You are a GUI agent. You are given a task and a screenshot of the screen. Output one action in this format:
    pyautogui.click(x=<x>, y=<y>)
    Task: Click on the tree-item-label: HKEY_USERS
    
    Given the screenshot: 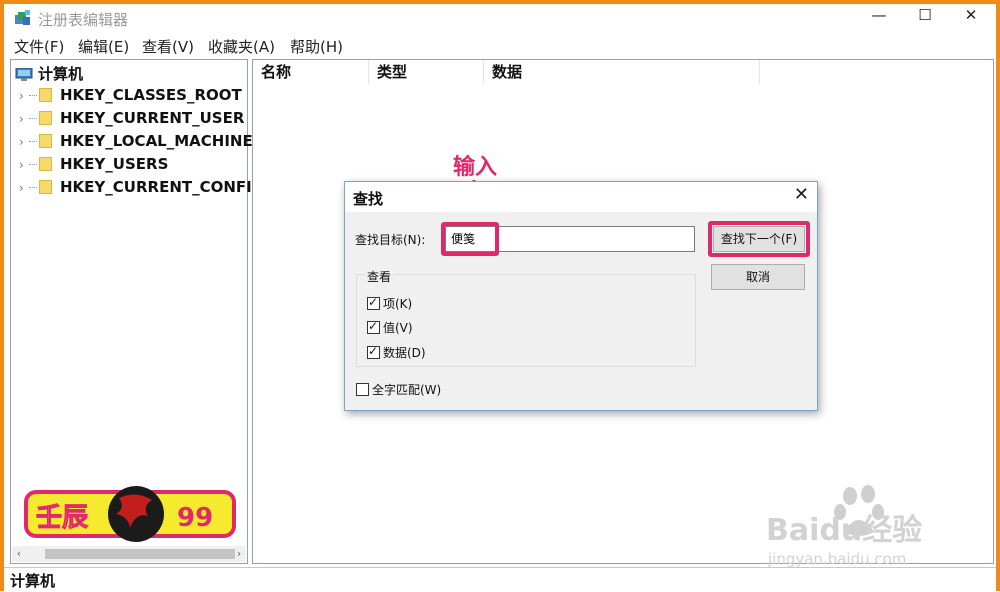 What is the action you would take?
    pyautogui.click(x=114, y=164)
    